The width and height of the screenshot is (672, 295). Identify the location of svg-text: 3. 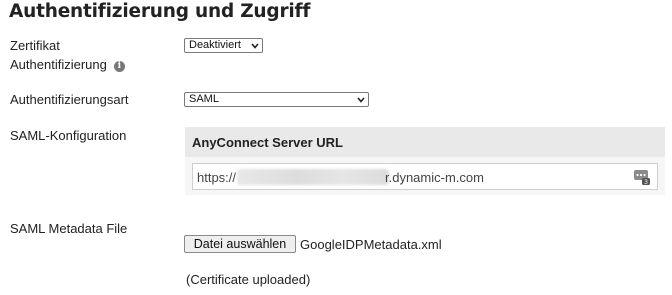
(646, 182).